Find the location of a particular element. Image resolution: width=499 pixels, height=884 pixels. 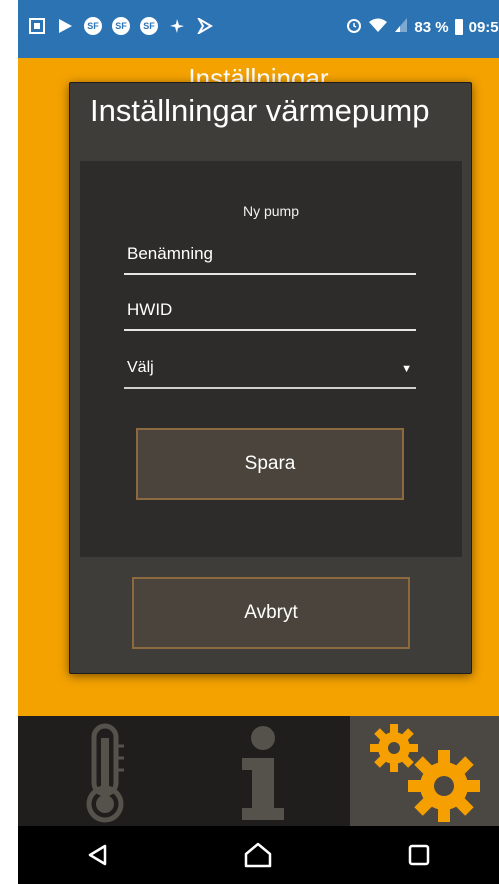

info-icon is located at coordinates (263, 773).